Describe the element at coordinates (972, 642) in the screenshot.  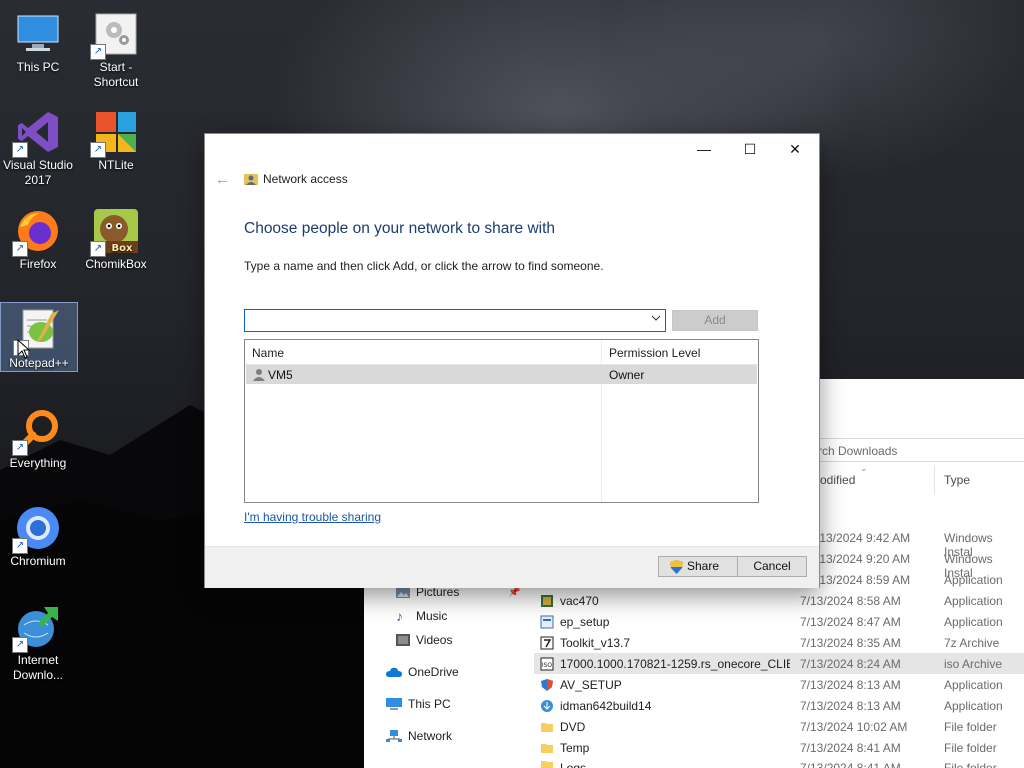
I see `file-type: 7z Archive` at that location.